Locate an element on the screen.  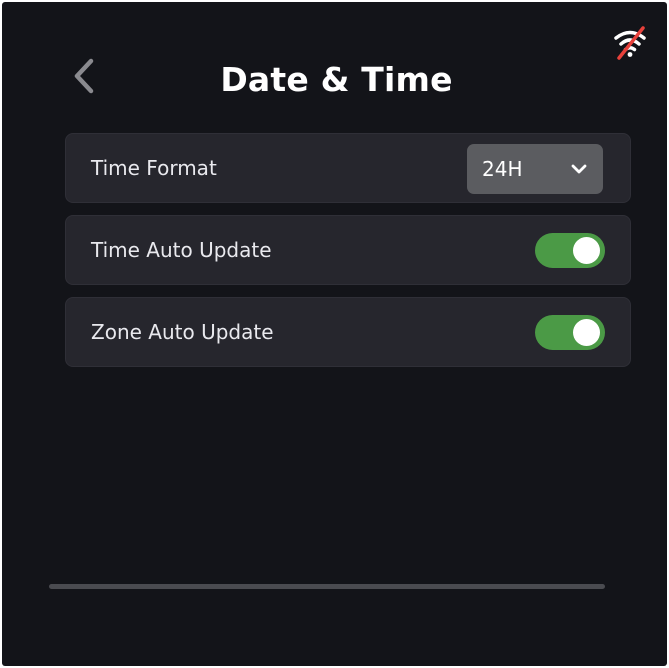
chevron-down-icon is located at coordinates (579, 169).